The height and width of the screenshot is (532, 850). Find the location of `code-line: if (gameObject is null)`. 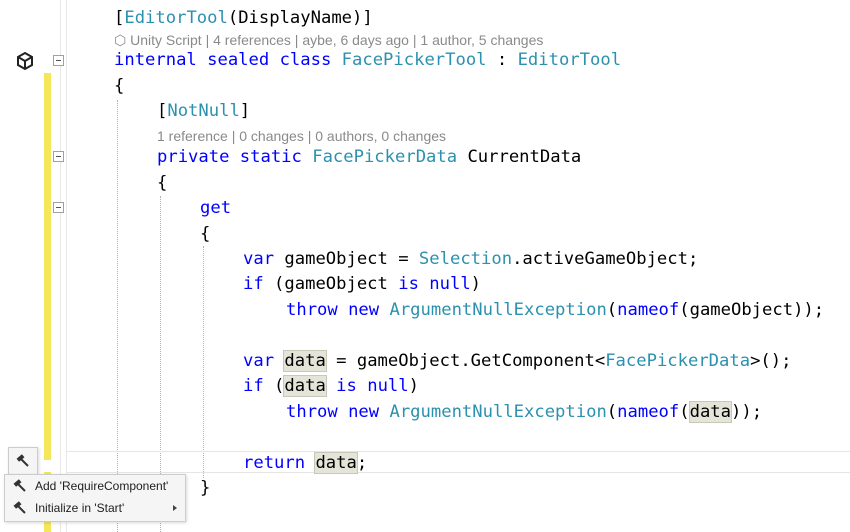

code-line: if (gameObject is null) is located at coordinates (362, 284).